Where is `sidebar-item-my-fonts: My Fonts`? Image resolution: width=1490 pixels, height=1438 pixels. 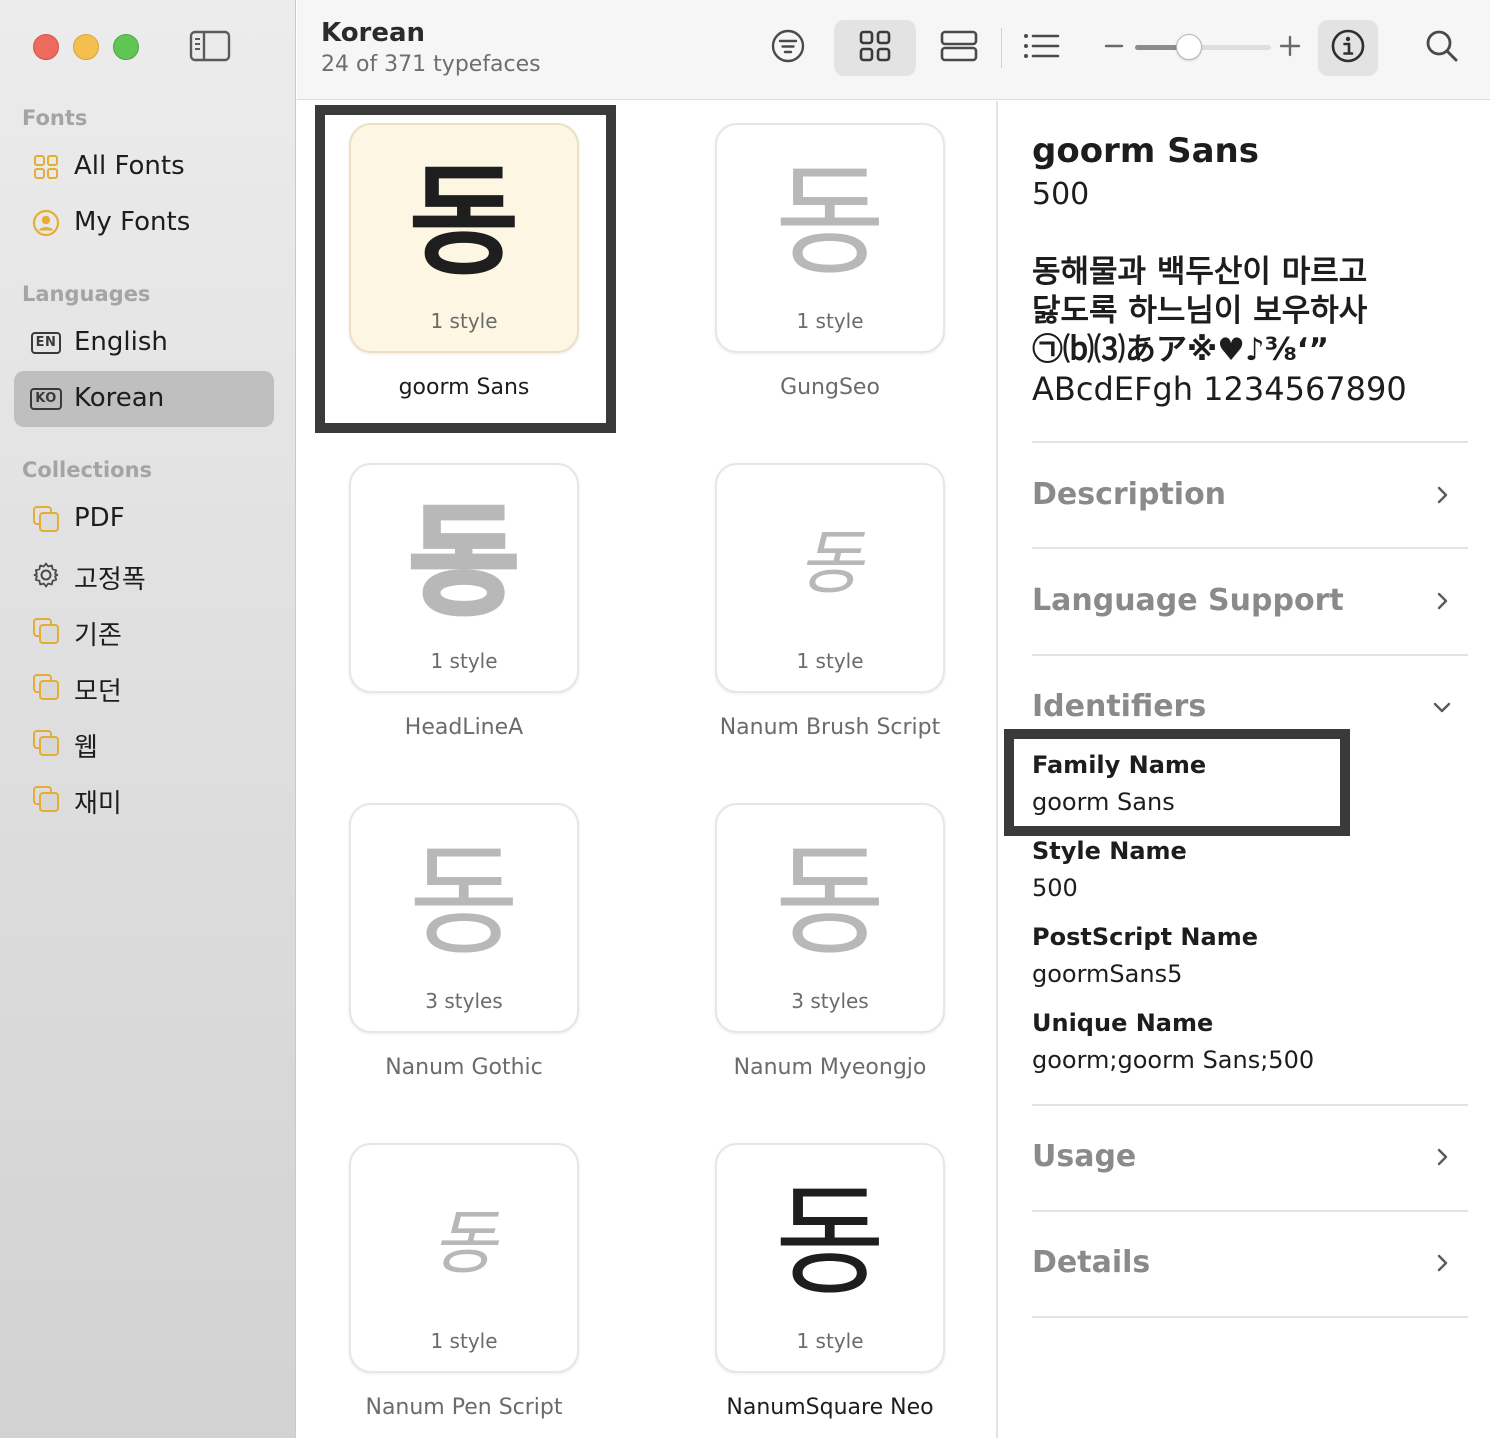
sidebar-item-my-fonts: My Fonts is located at coordinates (144, 223).